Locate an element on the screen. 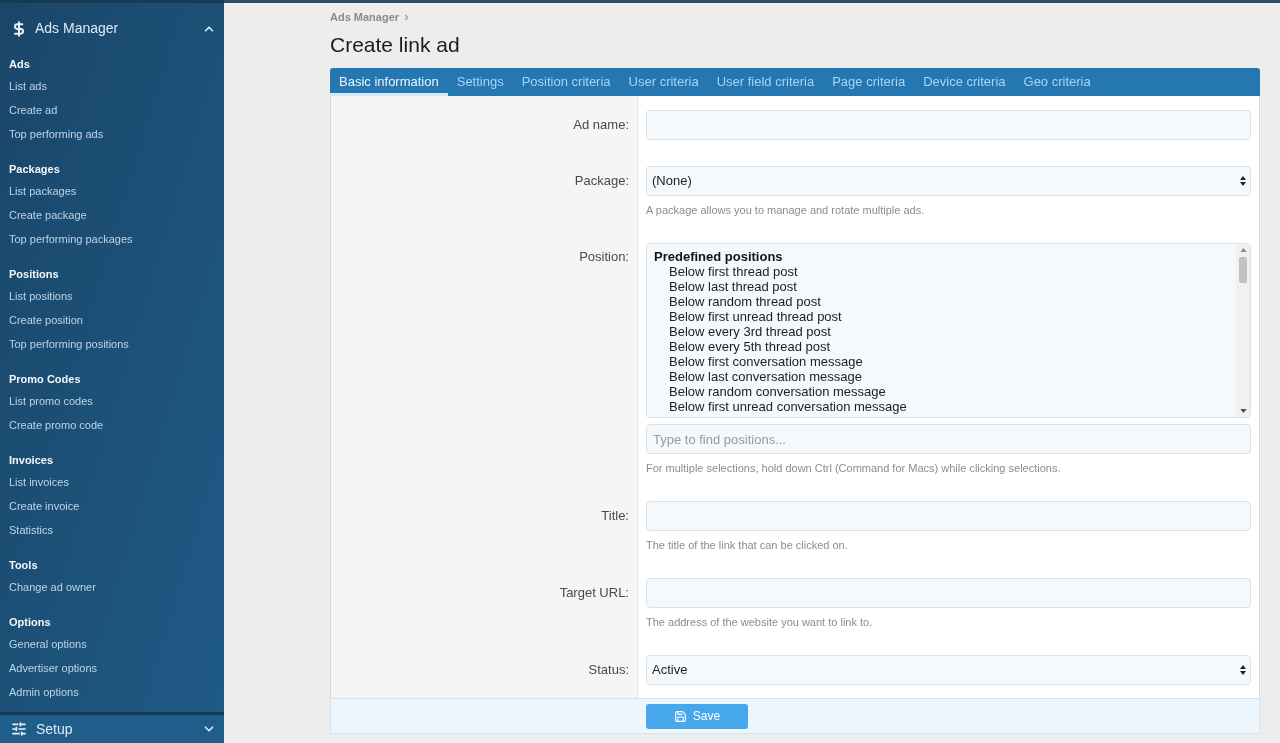  sidebar-link: Create invoice is located at coordinates (44, 506).